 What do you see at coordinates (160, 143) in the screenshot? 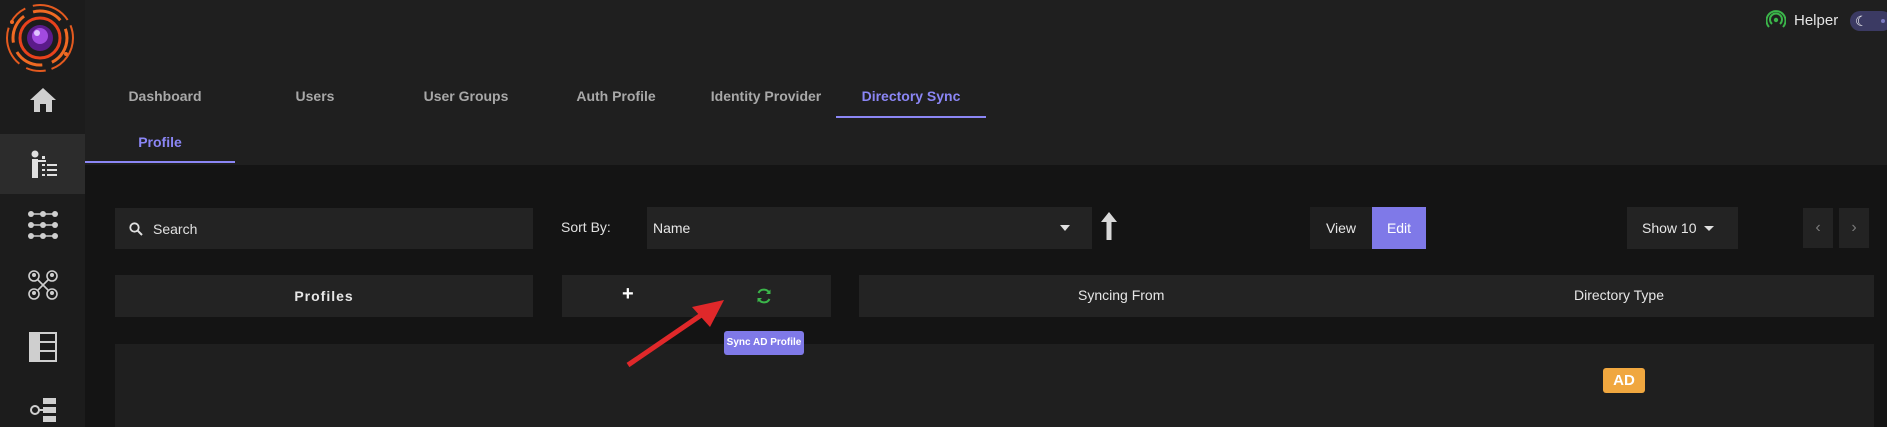
I see `subtab-profile: Profile` at bounding box center [160, 143].